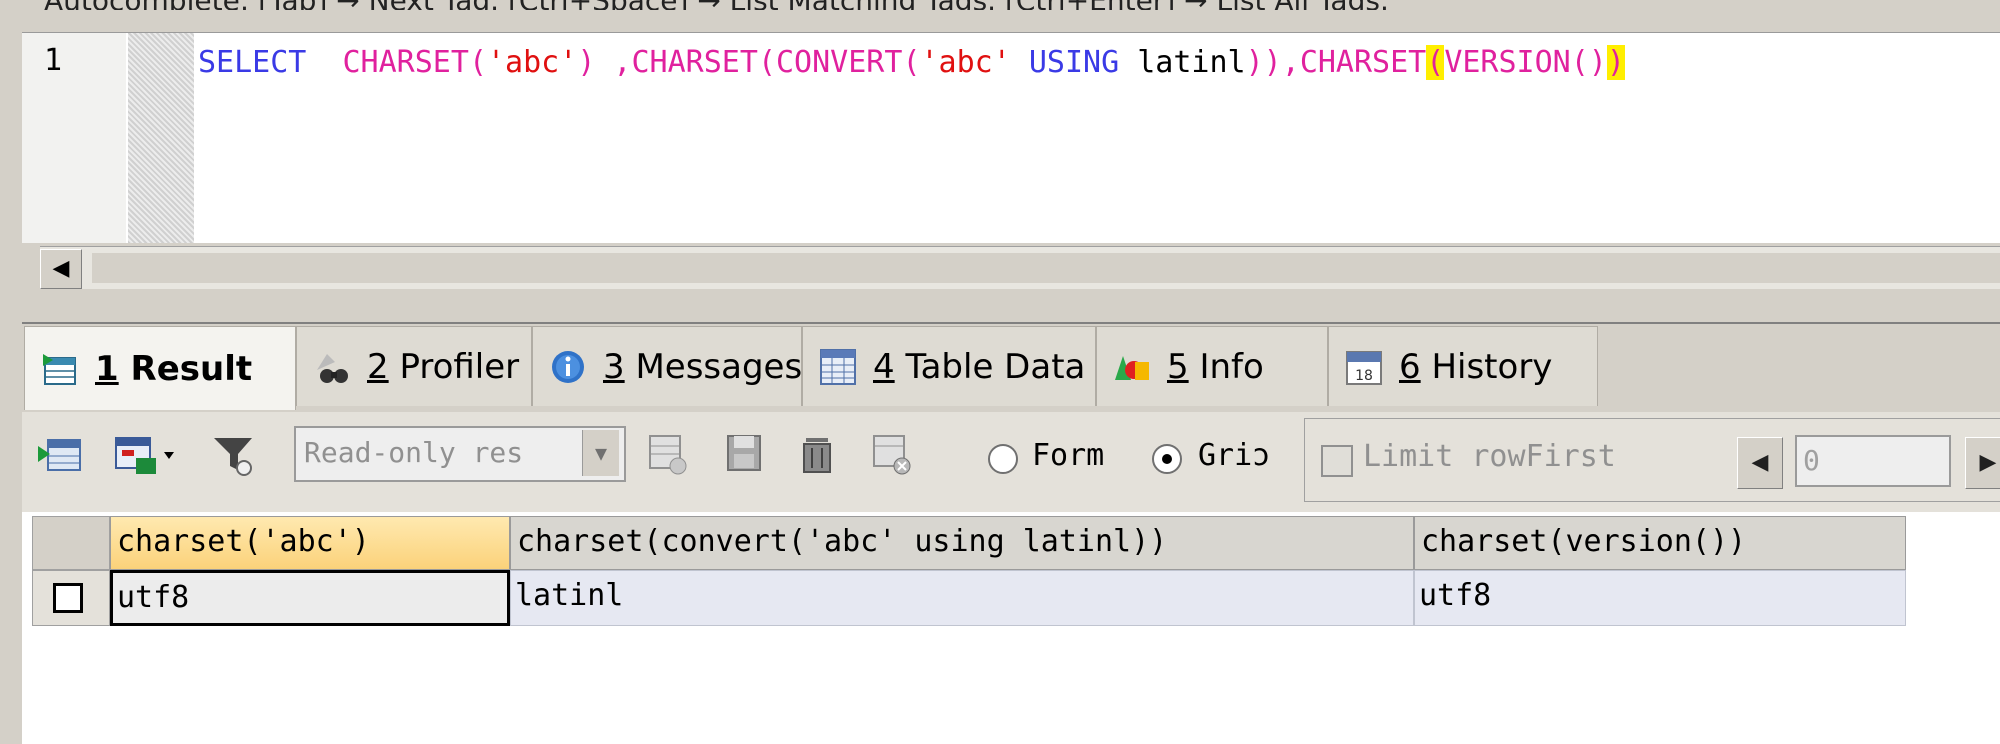 This screenshot has width=2000, height=744. I want to click on tab-profiler: 2 Profiler, so click(414, 366).